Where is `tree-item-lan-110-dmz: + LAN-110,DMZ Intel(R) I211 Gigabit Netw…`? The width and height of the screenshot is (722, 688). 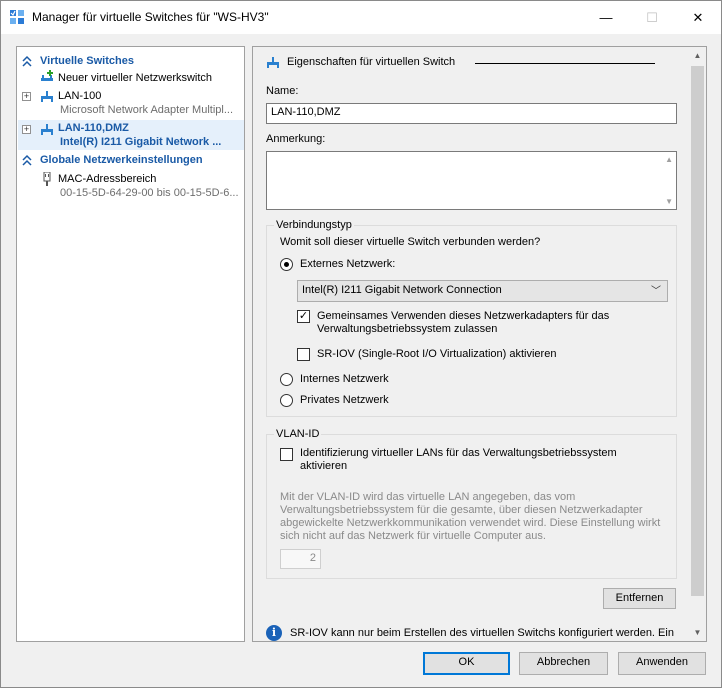 tree-item-lan-110-dmz: + LAN-110,DMZ Intel(R) I211 Gigabit Netw… is located at coordinates (131, 135).